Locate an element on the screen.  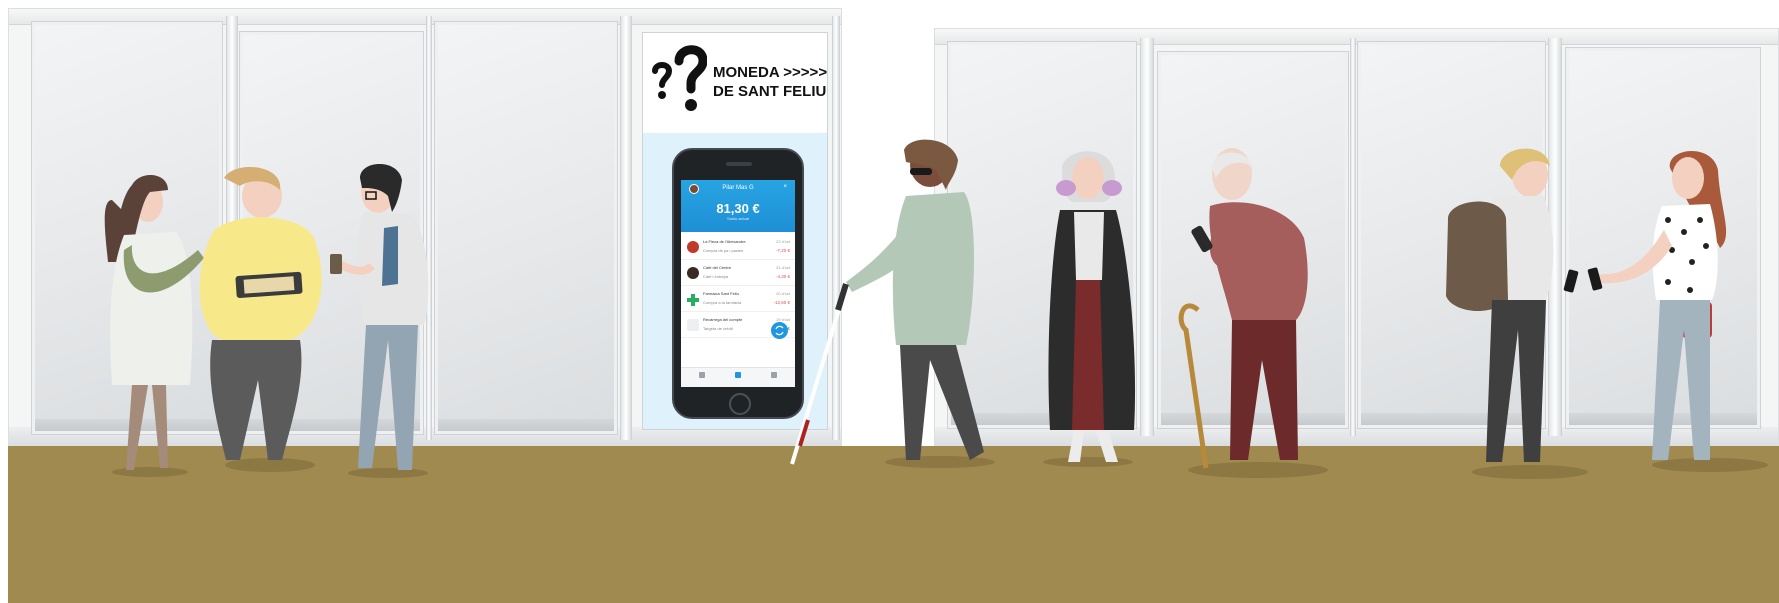
person-man-backpack is located at coordinates (1512, 305).